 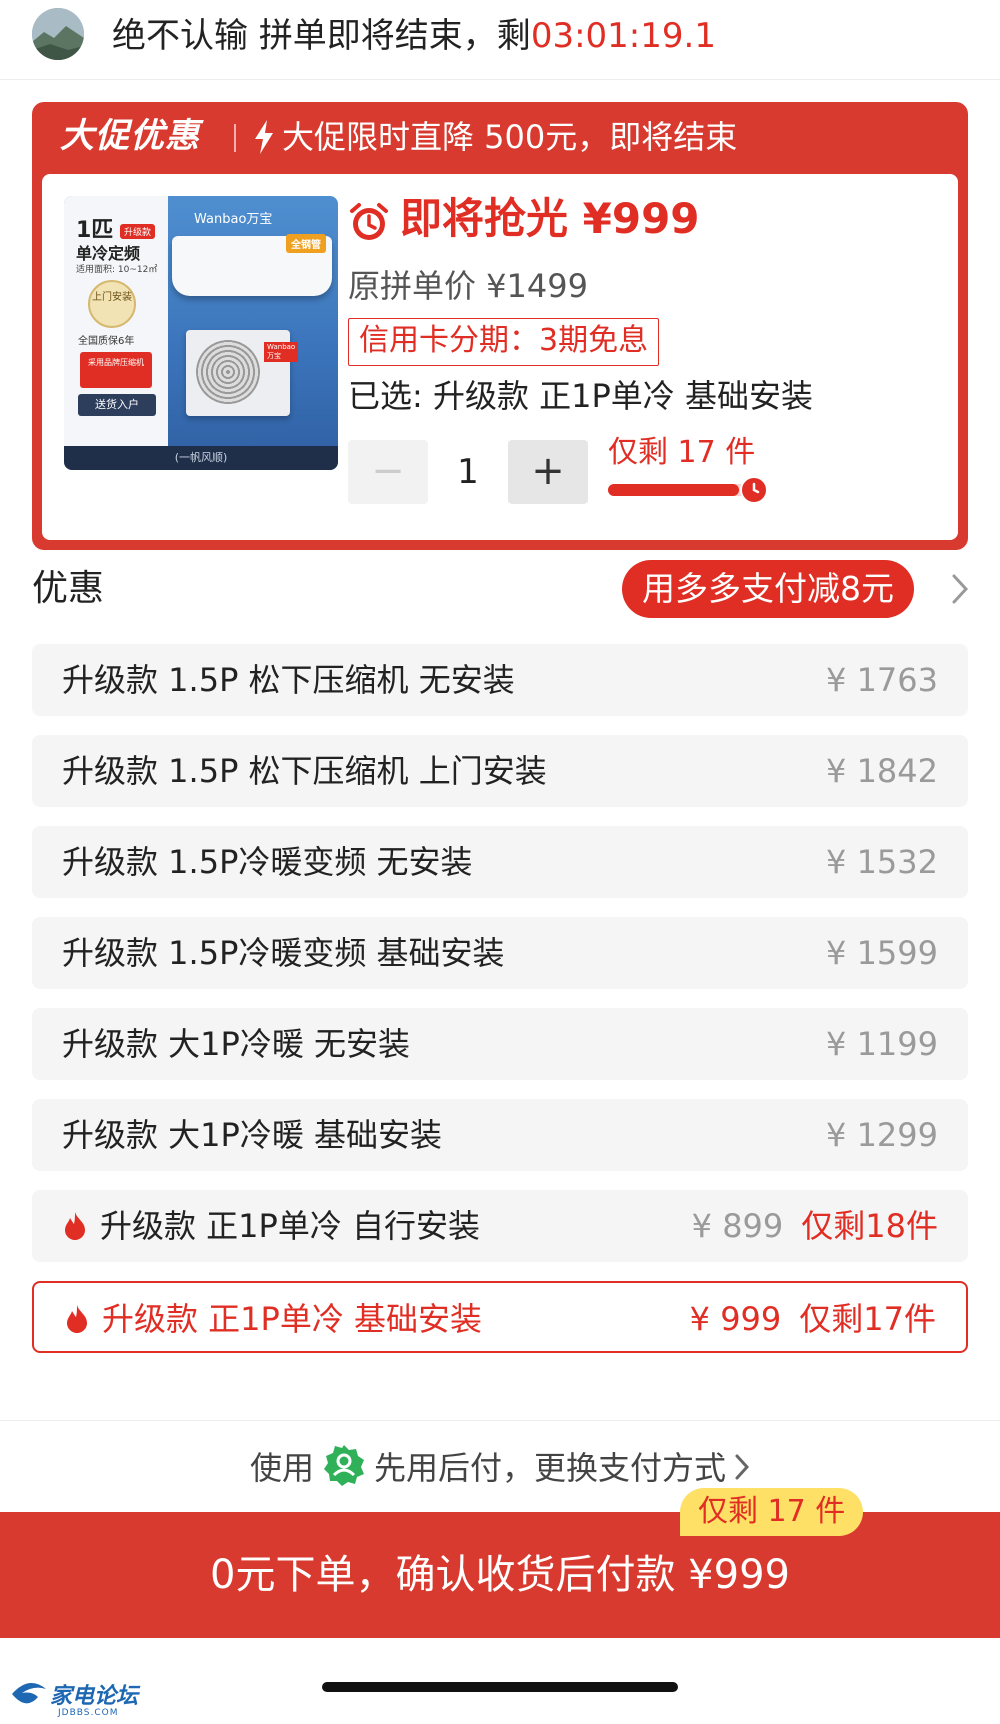 What do you see at coordinates (468, 472) in the screenshot?
I see `quantity-value: 1` at bounding box center [468, 472].